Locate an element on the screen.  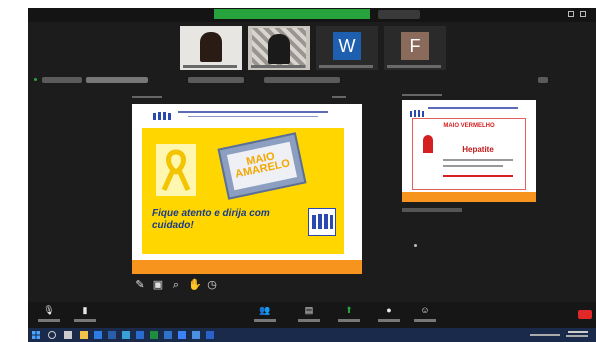
meeting-controls-bar: 🎙 ▮ 👥 ▤ ⬆ ● ☺ is located at coordinates (312, 315).